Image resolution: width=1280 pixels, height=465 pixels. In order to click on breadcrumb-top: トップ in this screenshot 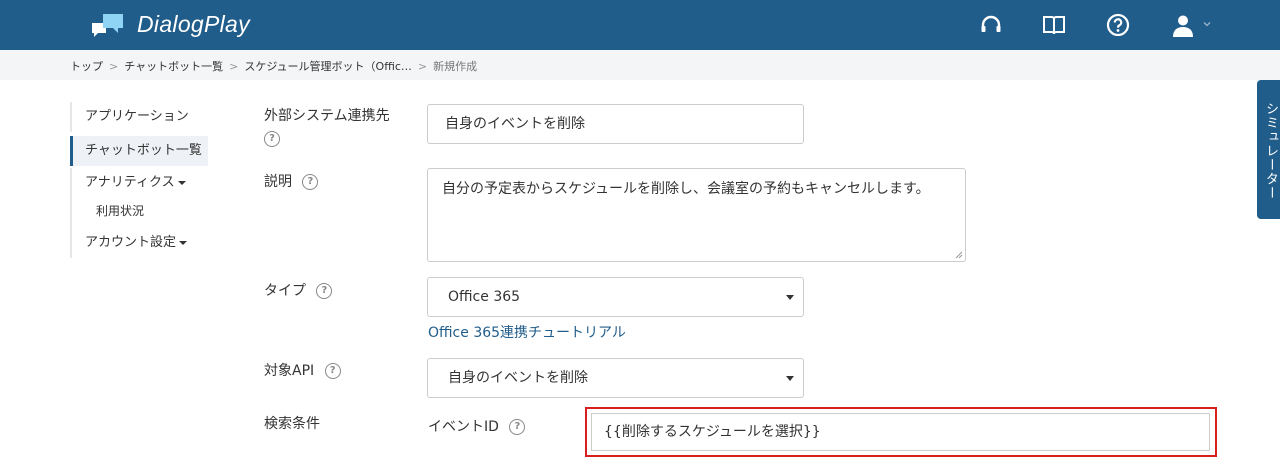, I will do `click(86, 66)`.